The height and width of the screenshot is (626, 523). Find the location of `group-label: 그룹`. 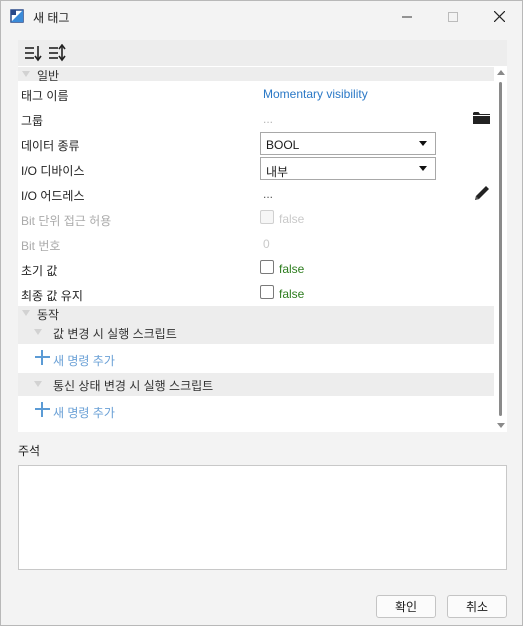

group-label: 그룹 is located at coordinates (32, 121).